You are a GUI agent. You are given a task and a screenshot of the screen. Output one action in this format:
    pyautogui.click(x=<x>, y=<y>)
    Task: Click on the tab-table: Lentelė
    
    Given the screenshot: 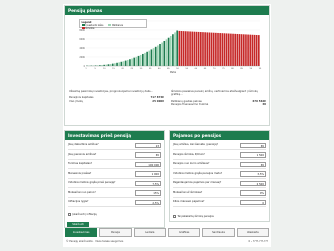 What is the action you would take?
    pyautogui.click(x=149, y=232)
    